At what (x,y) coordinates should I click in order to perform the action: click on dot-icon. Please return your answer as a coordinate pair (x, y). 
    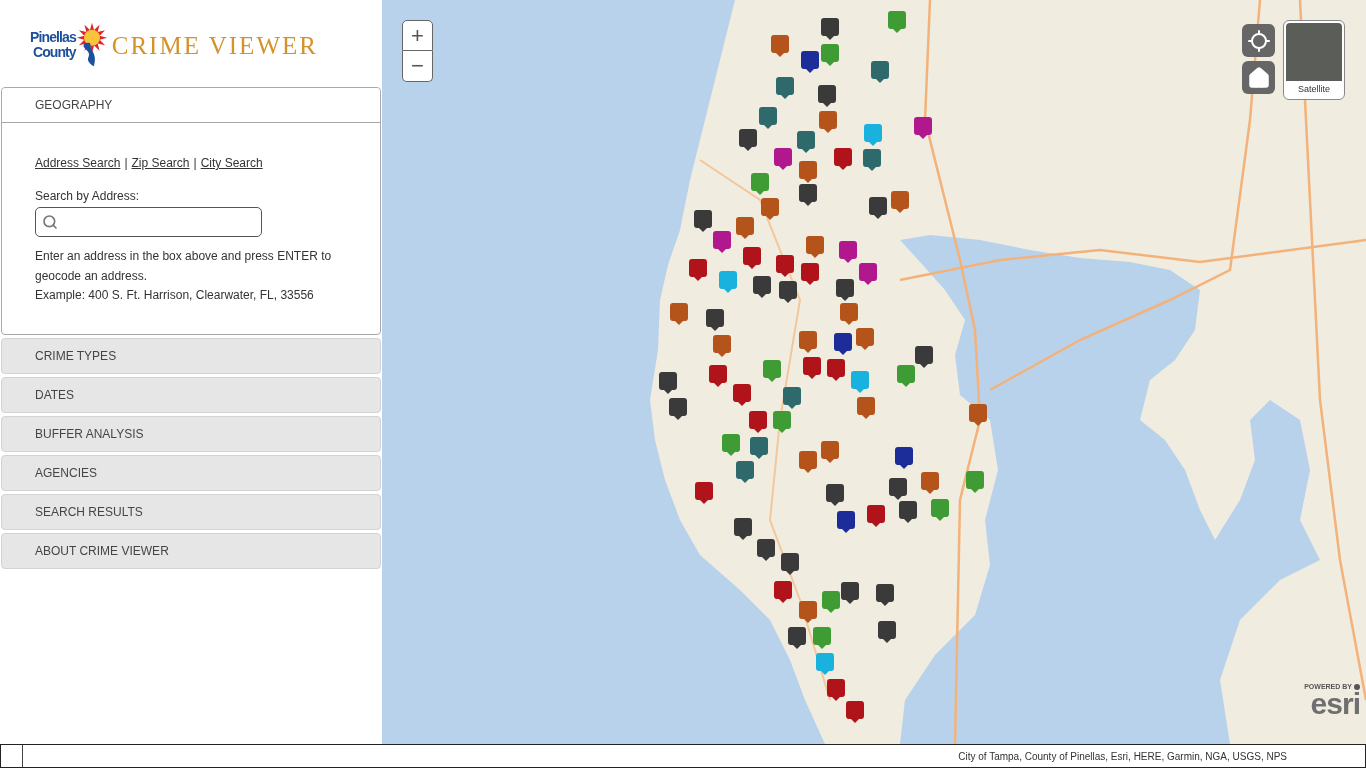
    Looking at the image, I should click on (1357, 687).